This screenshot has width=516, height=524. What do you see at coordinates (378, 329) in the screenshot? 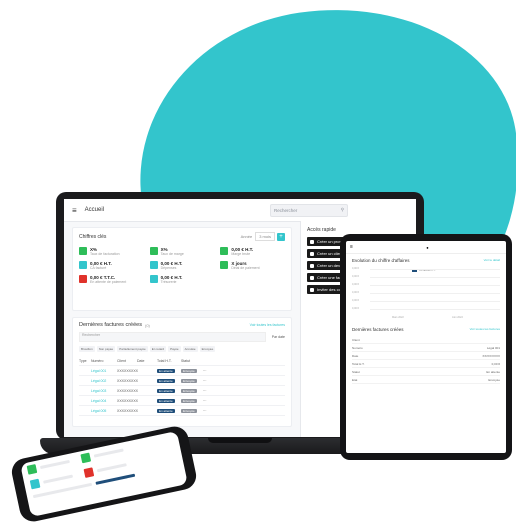
I see `tablet-invoices-title: Dernières factures créées` at bounding box center [378, 329].